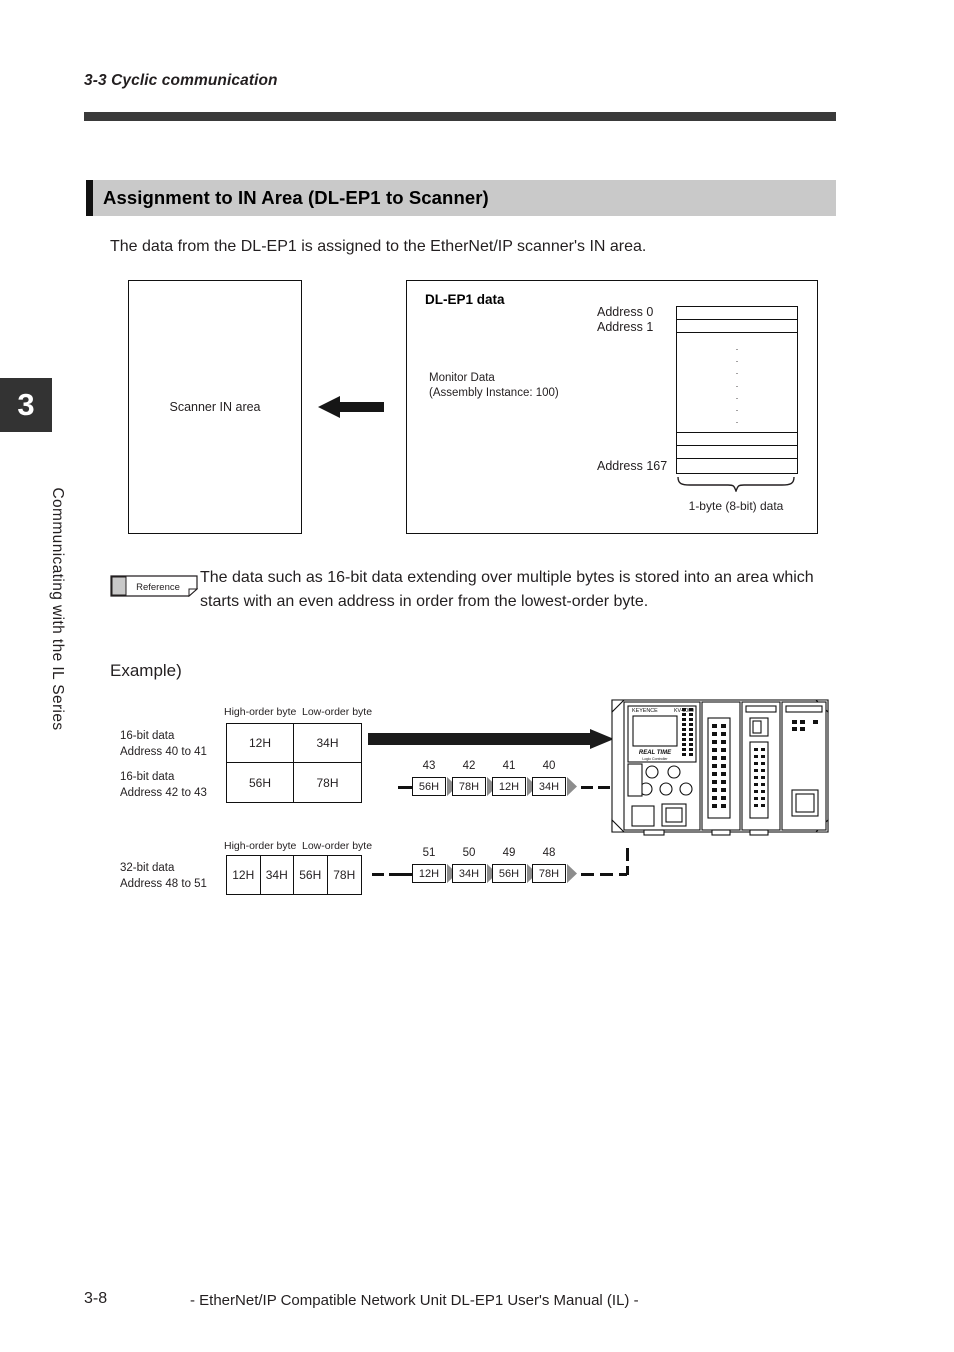 The height and width of the screenshot is (1352, 954). Describe the element at coordinates (509, 853) in the screenshot. I see `stream-address: 49` at that location.